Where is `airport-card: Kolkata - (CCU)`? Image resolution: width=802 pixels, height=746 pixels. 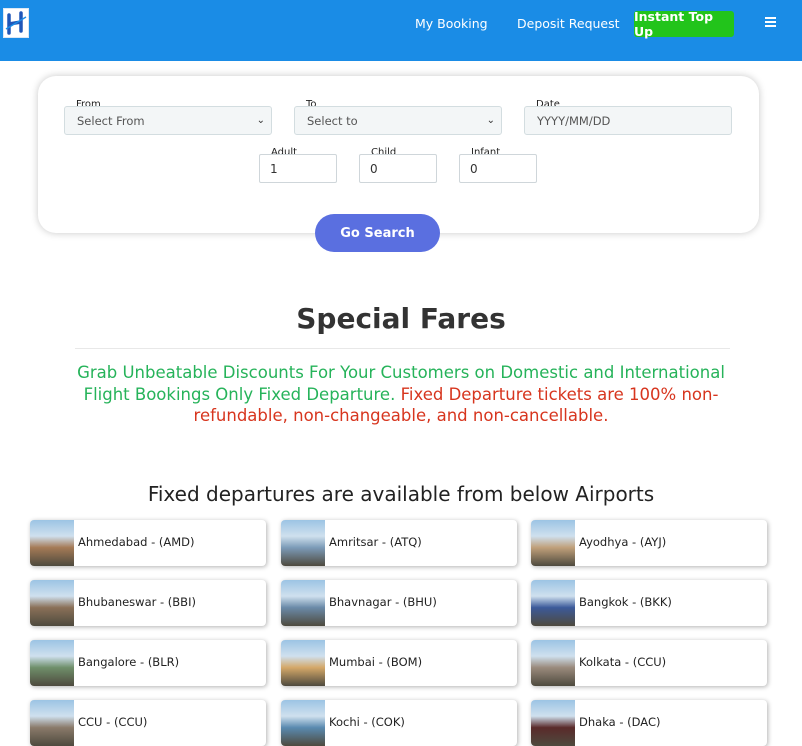
airport-card: Kolkata - (CCU) is located at coordinates (649, 663).